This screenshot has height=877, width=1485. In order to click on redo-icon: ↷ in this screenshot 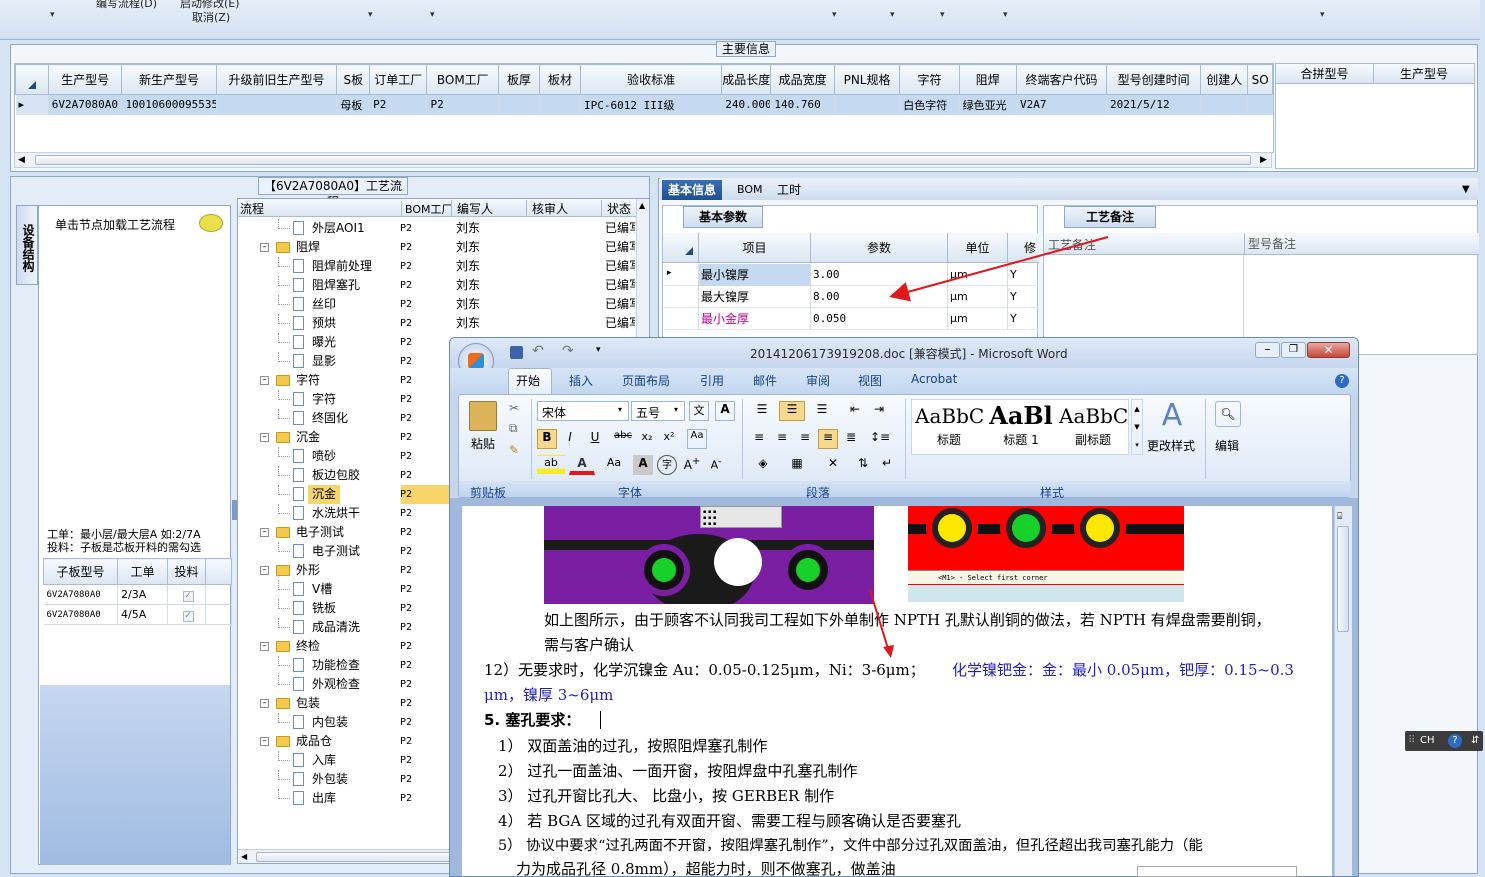, I will do `click(568, 351)`.